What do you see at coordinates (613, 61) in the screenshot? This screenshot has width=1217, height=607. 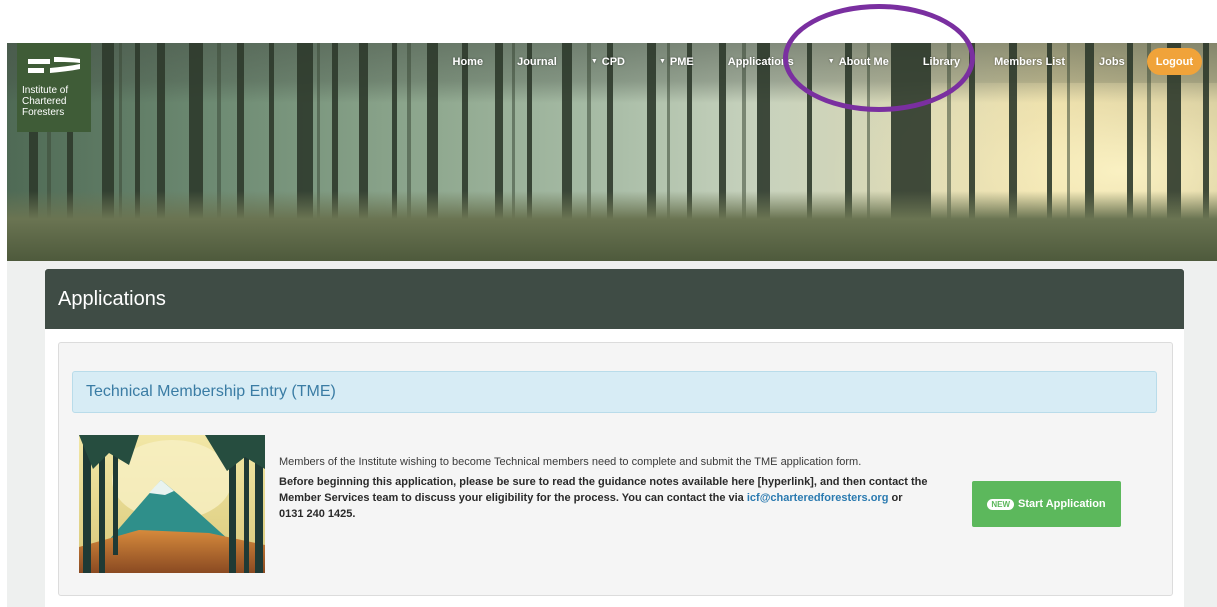 I see `nav-cpd-label: CPD` at bounding box center [613, 61].